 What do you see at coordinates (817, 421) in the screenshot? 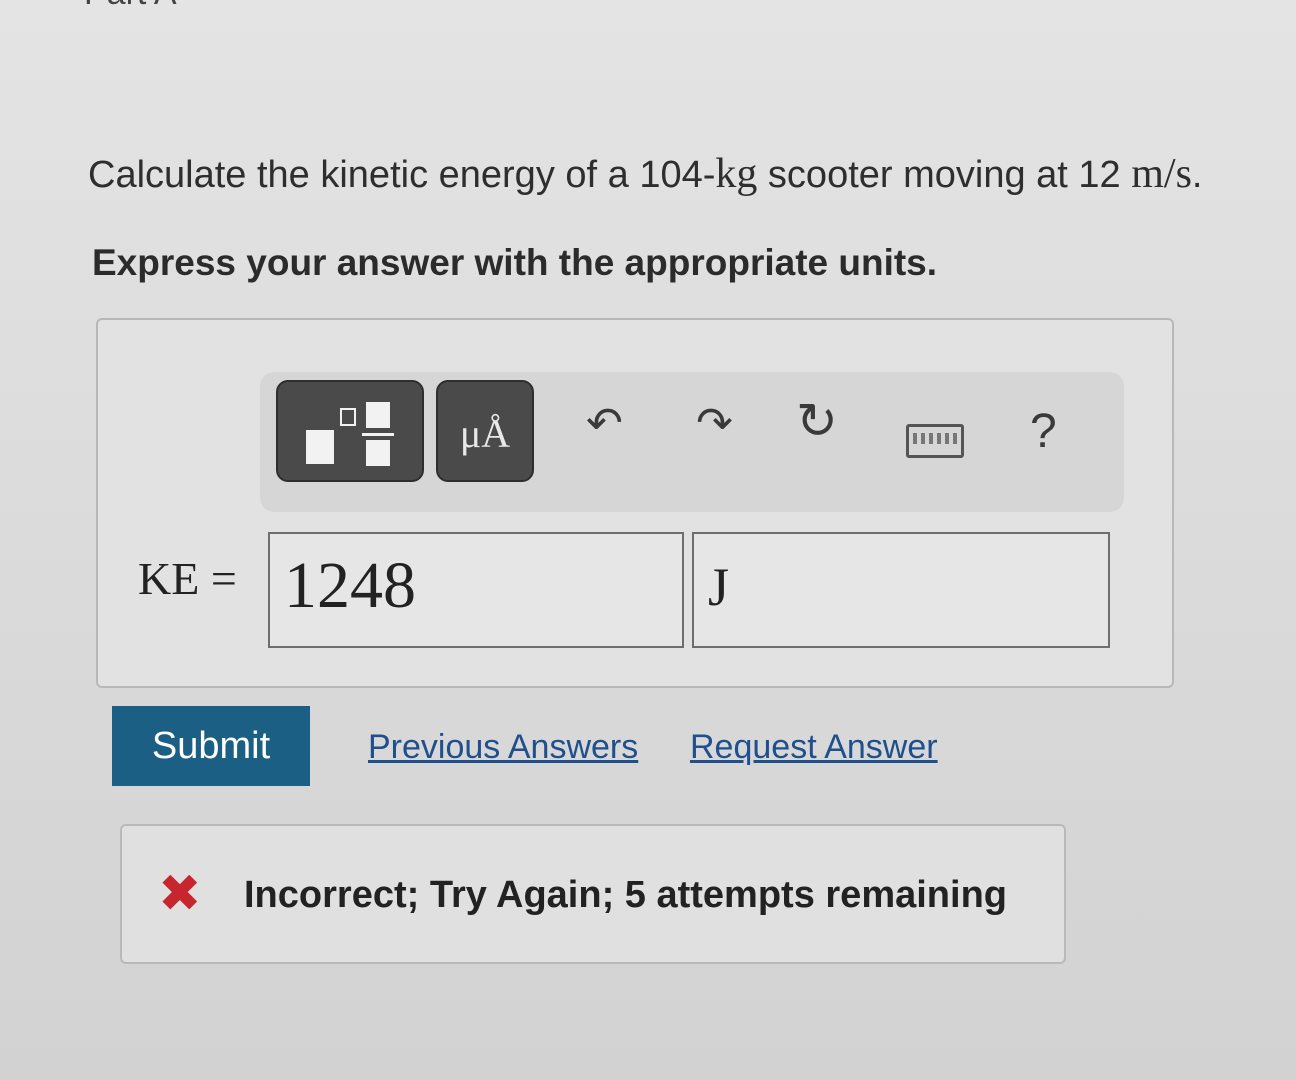
I see `reset-icon: ↻` at bounding box center [817, 421].